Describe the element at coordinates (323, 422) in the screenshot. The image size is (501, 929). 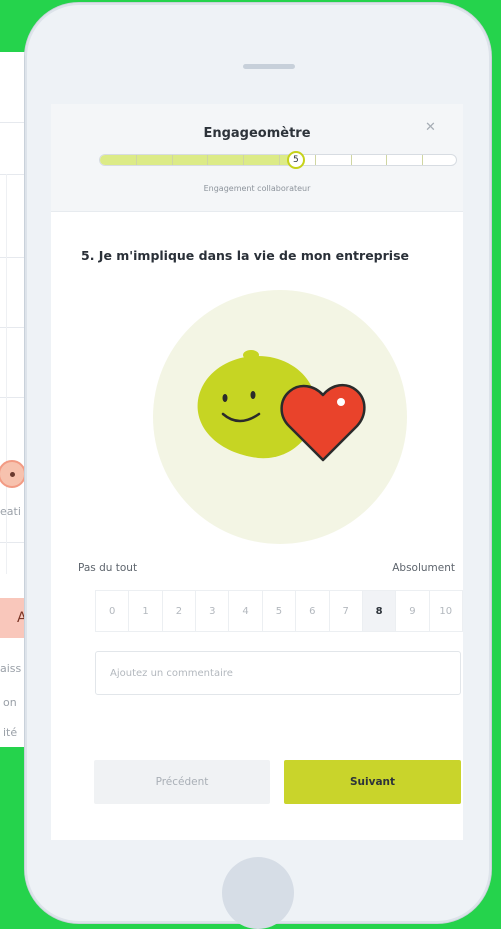
I see `heart-icon` at that location.